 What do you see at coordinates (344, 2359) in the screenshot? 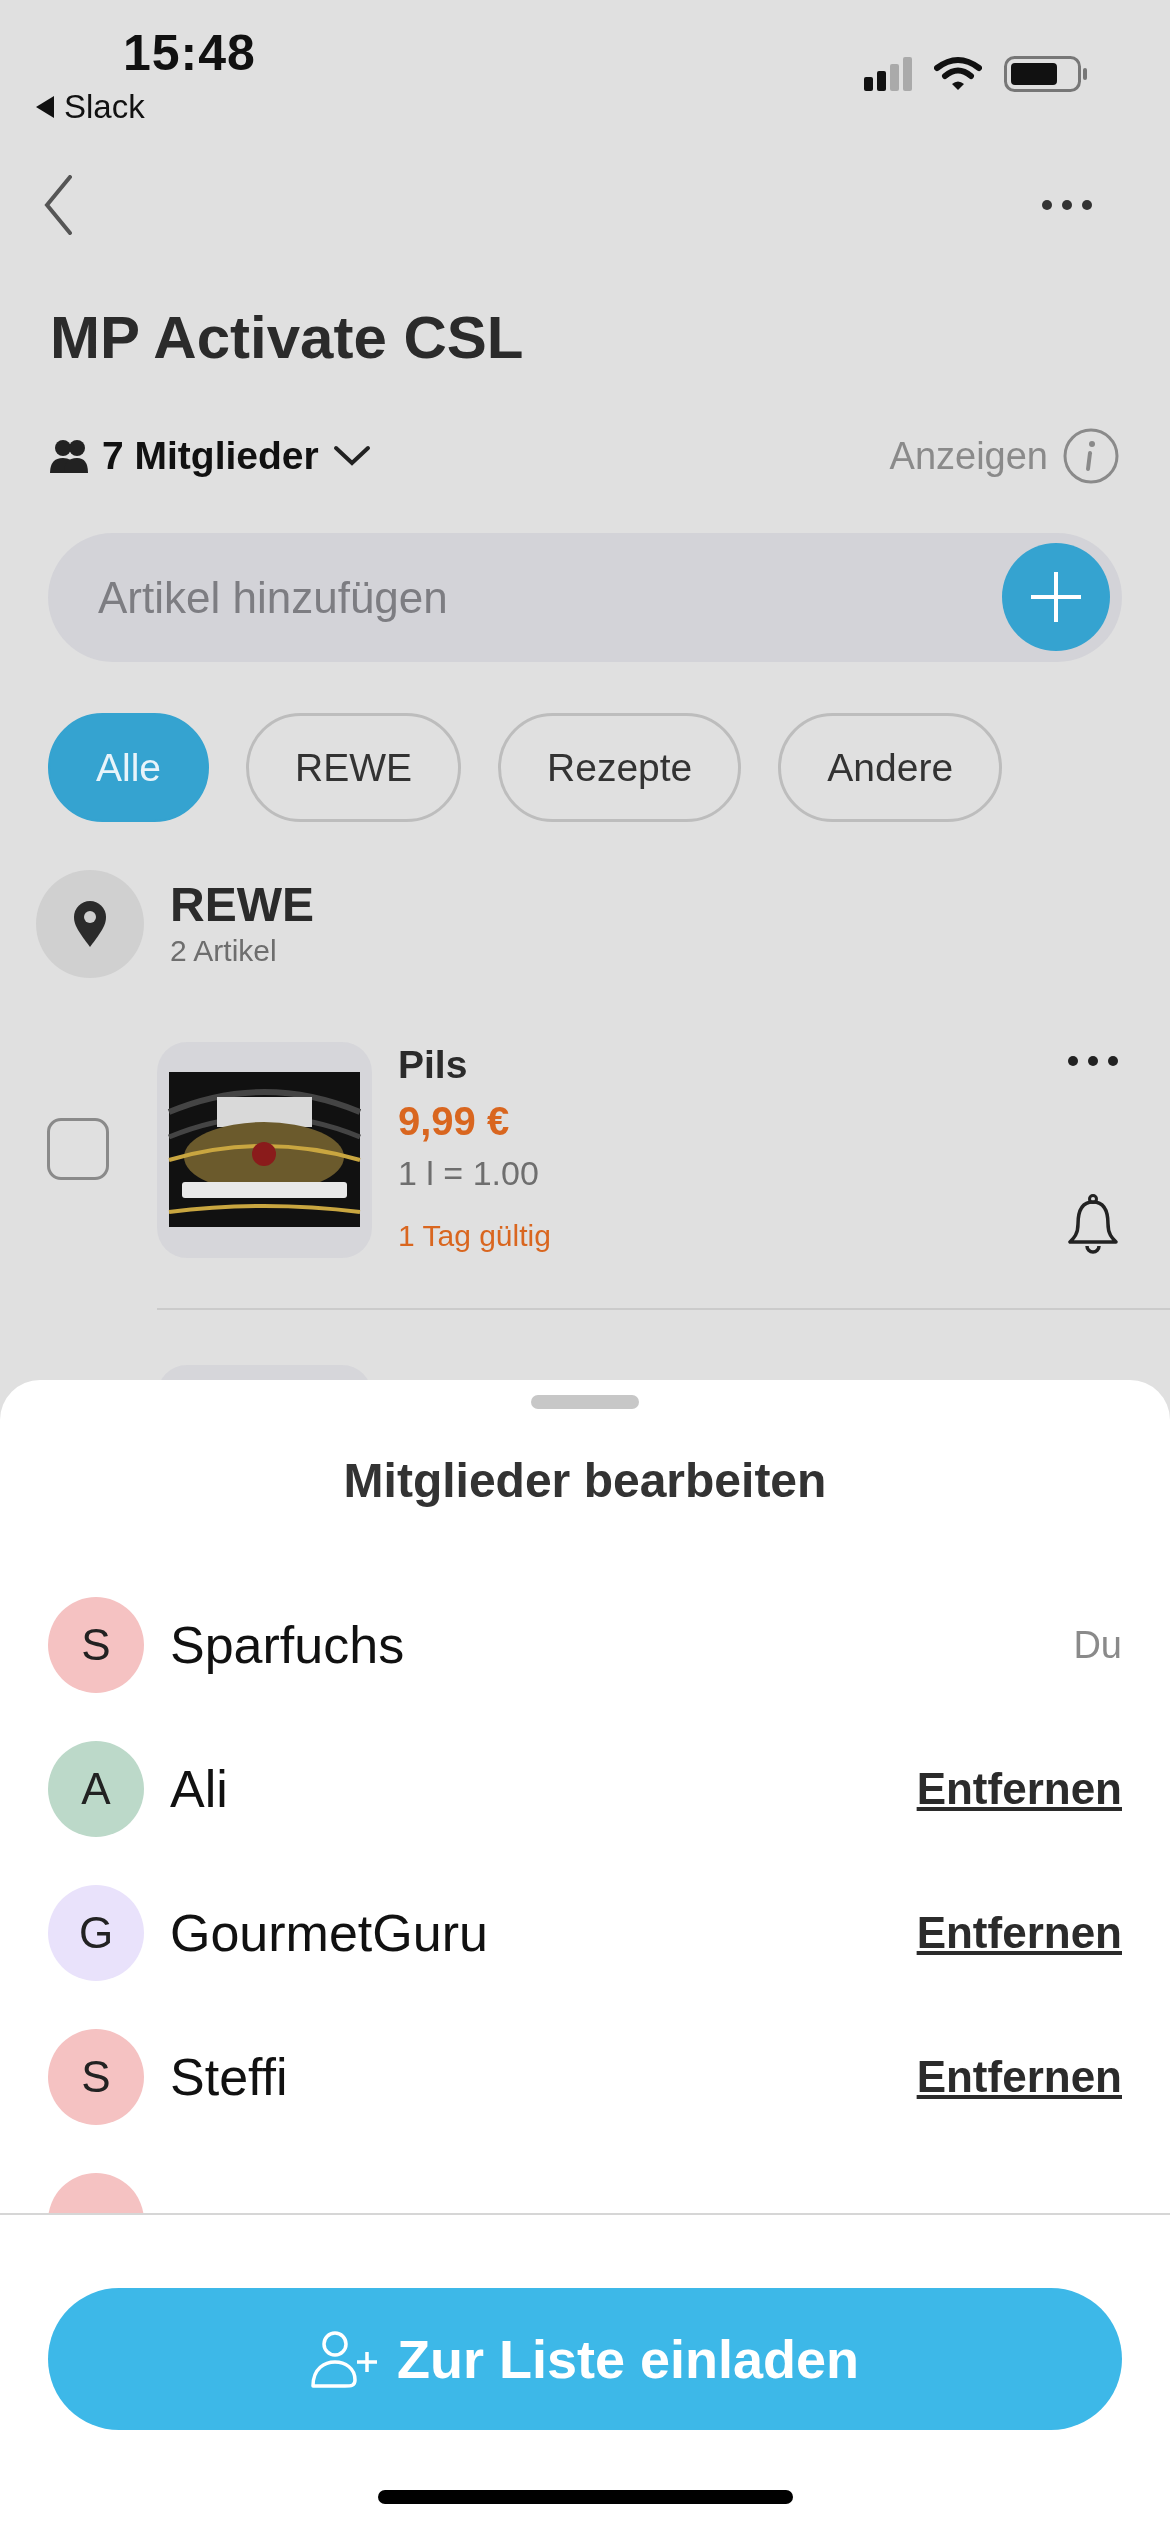
I see `add-person-icon` at bounding box center [344, 2359].